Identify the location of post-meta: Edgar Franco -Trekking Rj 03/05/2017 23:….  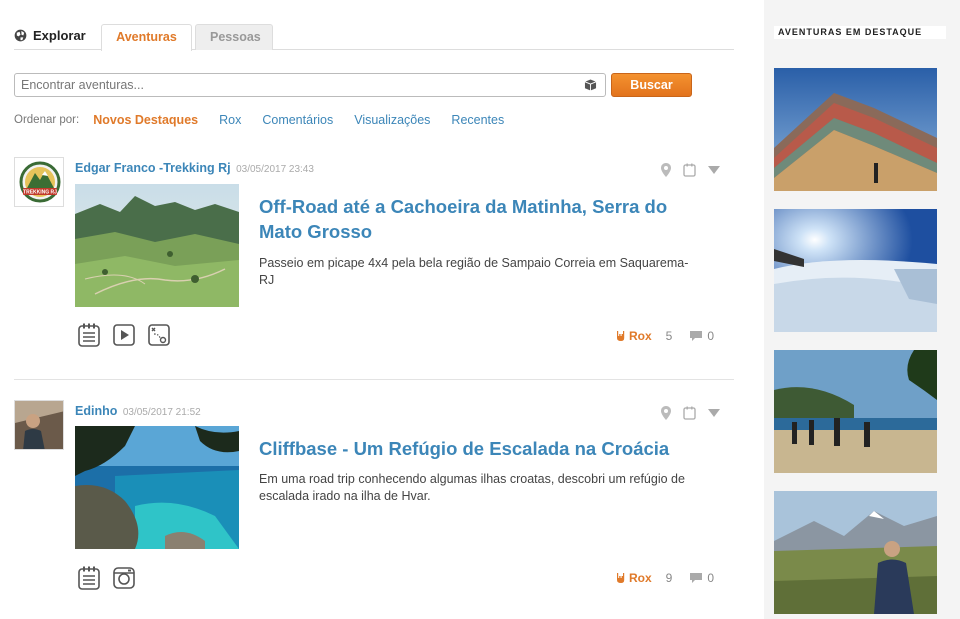
(194, 168).